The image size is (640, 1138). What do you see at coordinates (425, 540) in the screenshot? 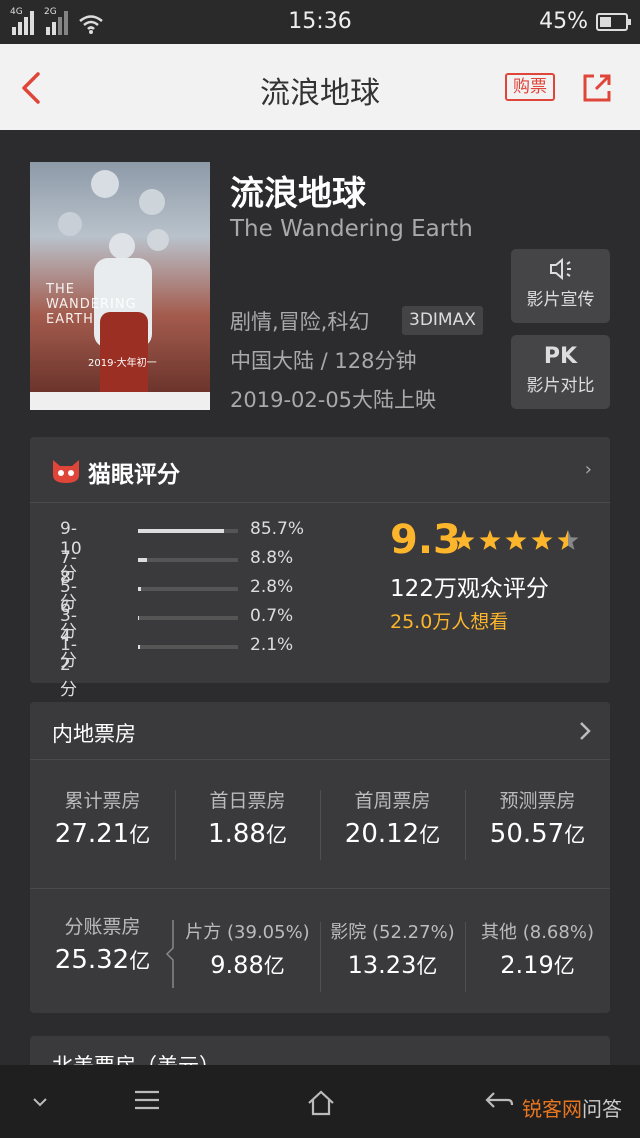
I see `rating-score: 9.3` at bounding box center [425, 540].